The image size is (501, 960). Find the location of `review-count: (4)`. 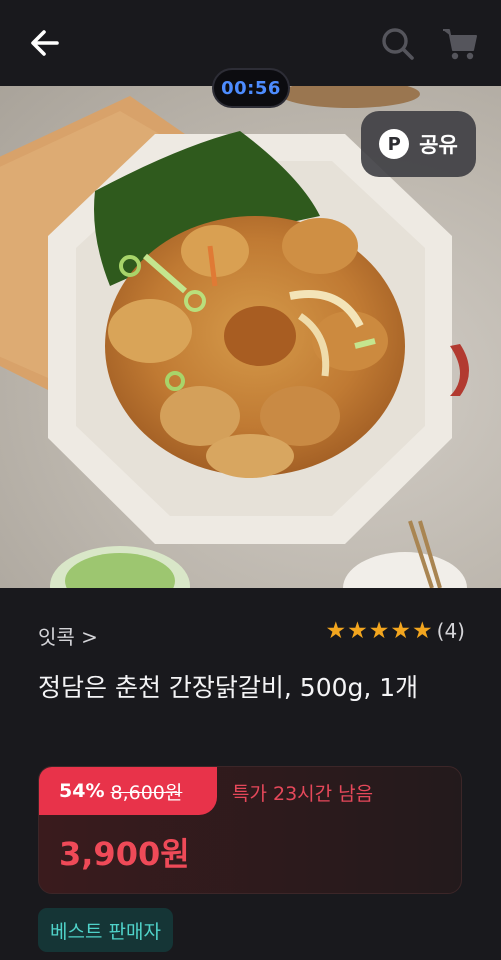

review-count: (4) is located at coordinates (450, 631).